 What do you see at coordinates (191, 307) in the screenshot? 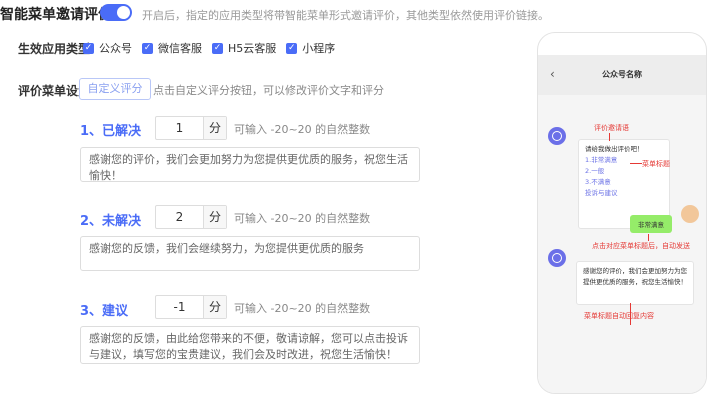
I see `score-input-suggestion: -1 分` at bounding box center [191, 307].